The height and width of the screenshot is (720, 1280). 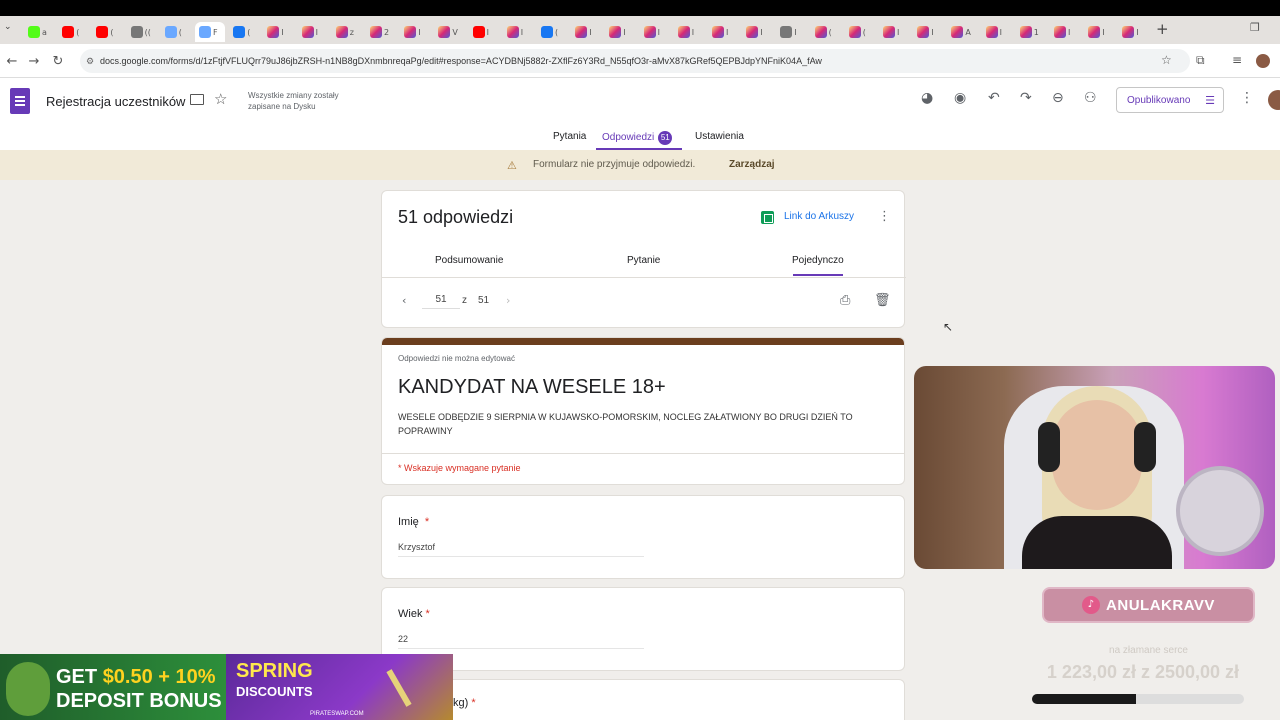 I want to click on reload-icon: ↻, so click(x=58, y=61).